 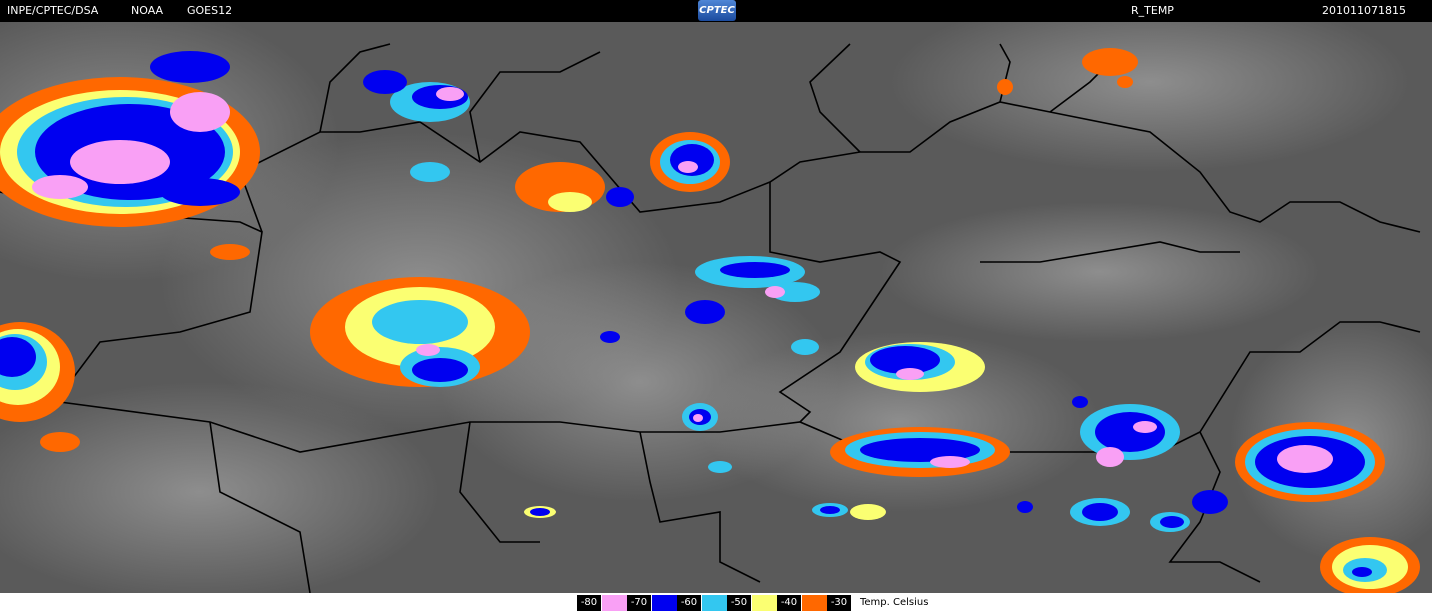 What do you see at coordinates (210, 10) in the screenshot?
I see `satellite-label: GOES12` at bounding box center [210, 10].